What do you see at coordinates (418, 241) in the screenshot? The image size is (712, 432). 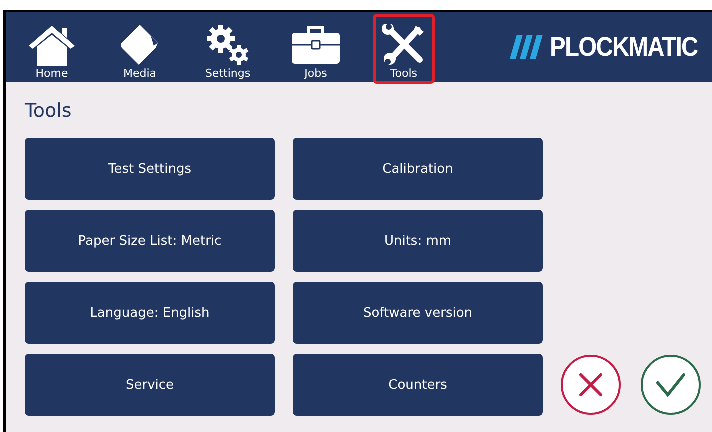 I see `menu-button: Units: mm` at bounding box center [418, 241].